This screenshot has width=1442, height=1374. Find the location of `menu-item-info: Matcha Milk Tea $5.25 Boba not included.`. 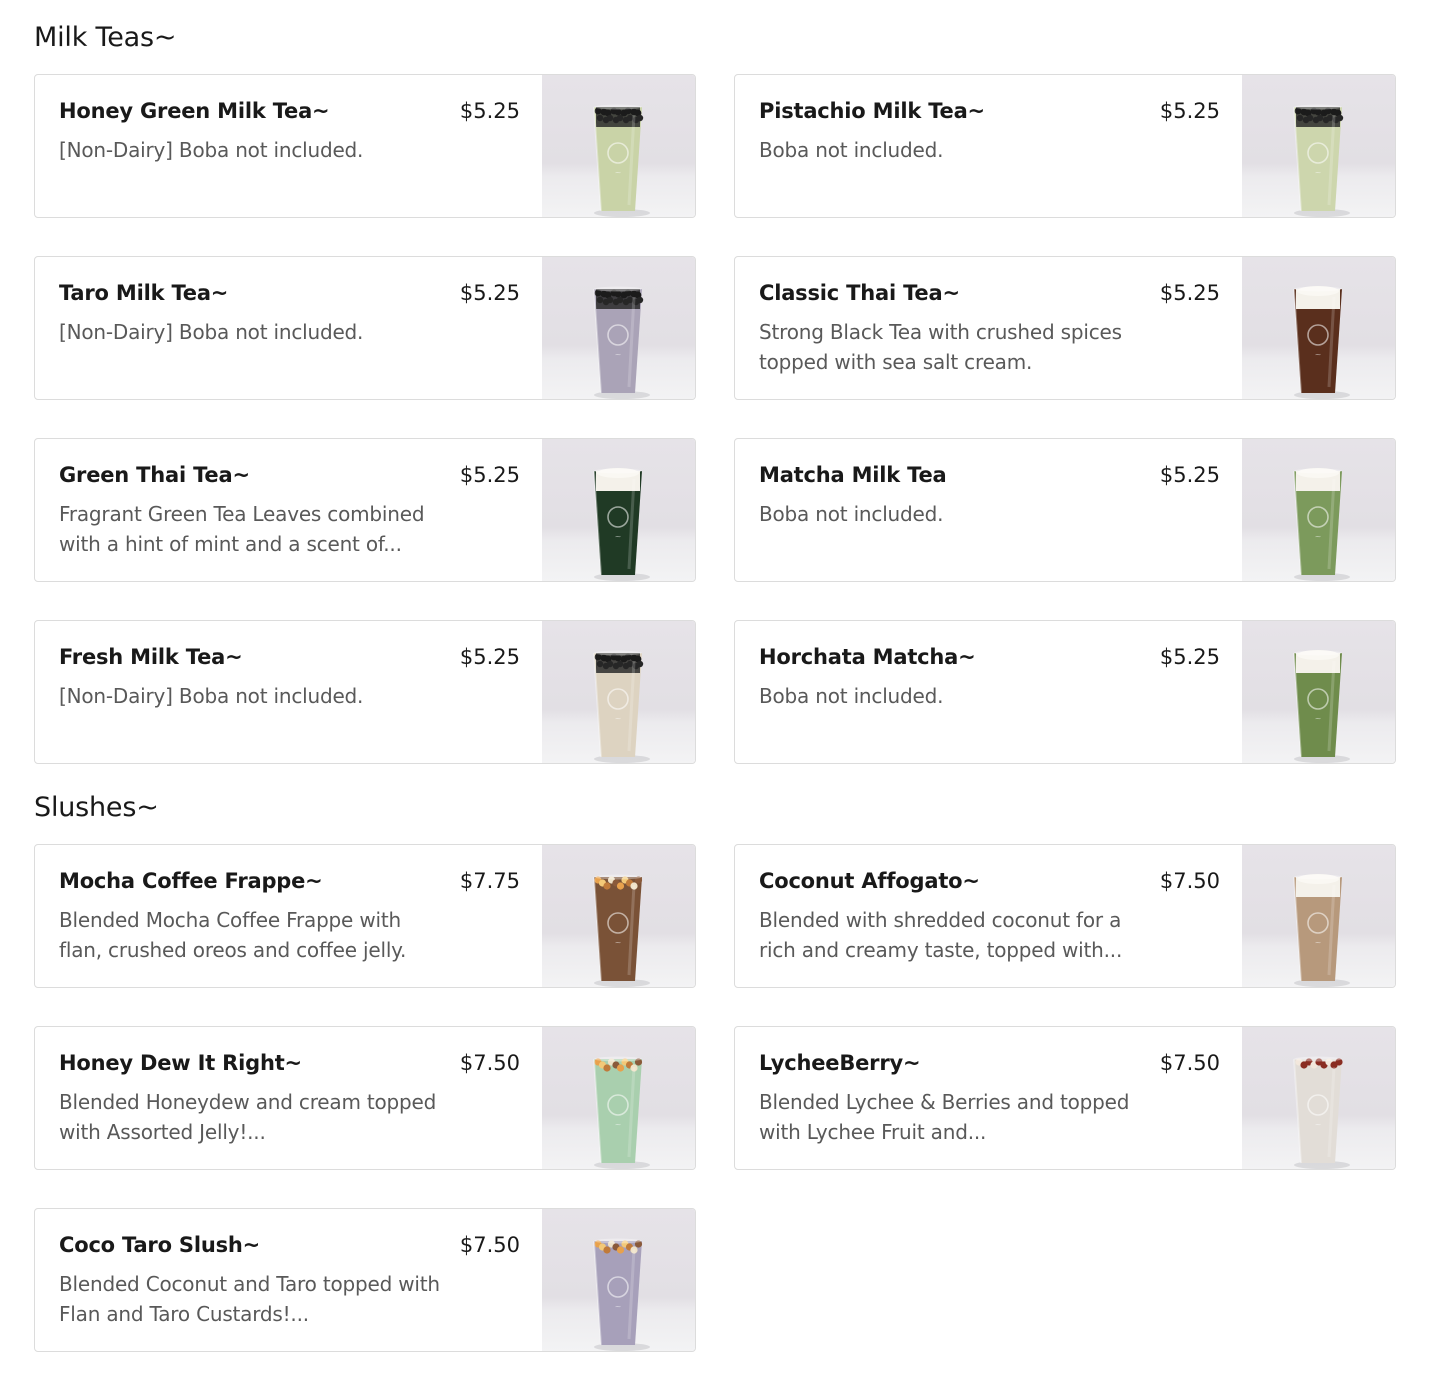

menu-item-info: Matcha Milk Tea $5.25 Boba not included. is located at coordinates (989, 510).